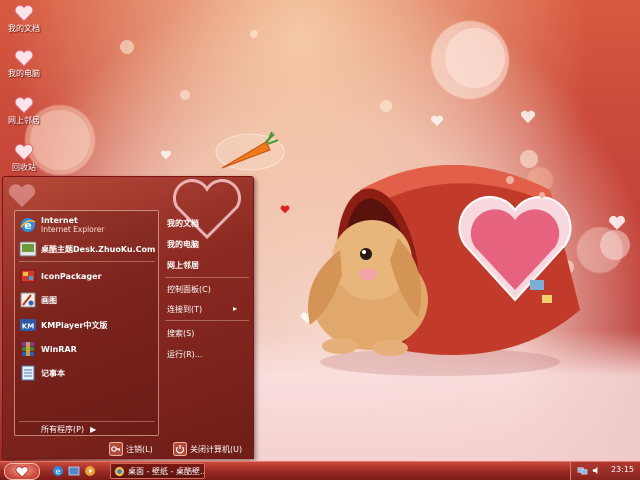 The width and height of the screenshot is (640, 480). I want to click on menu-item-internet: e Internet Internet Explorer, so click(61, 225).